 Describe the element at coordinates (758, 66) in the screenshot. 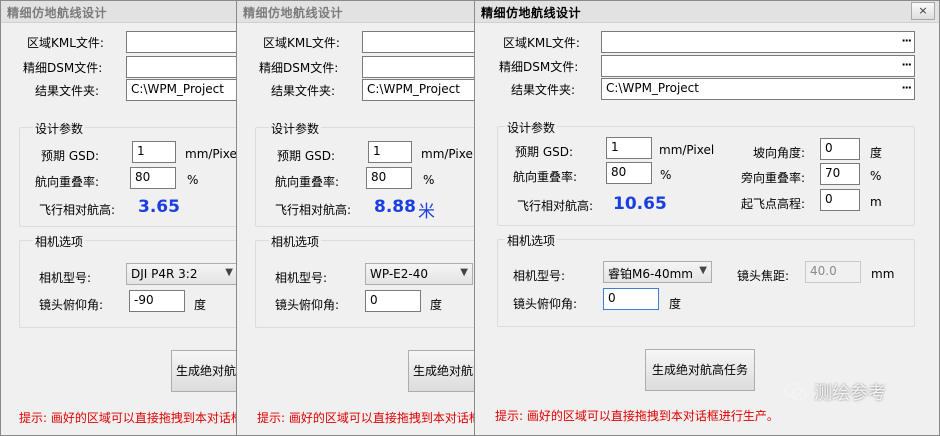

I see `dsm-file-input: ···` at that location.